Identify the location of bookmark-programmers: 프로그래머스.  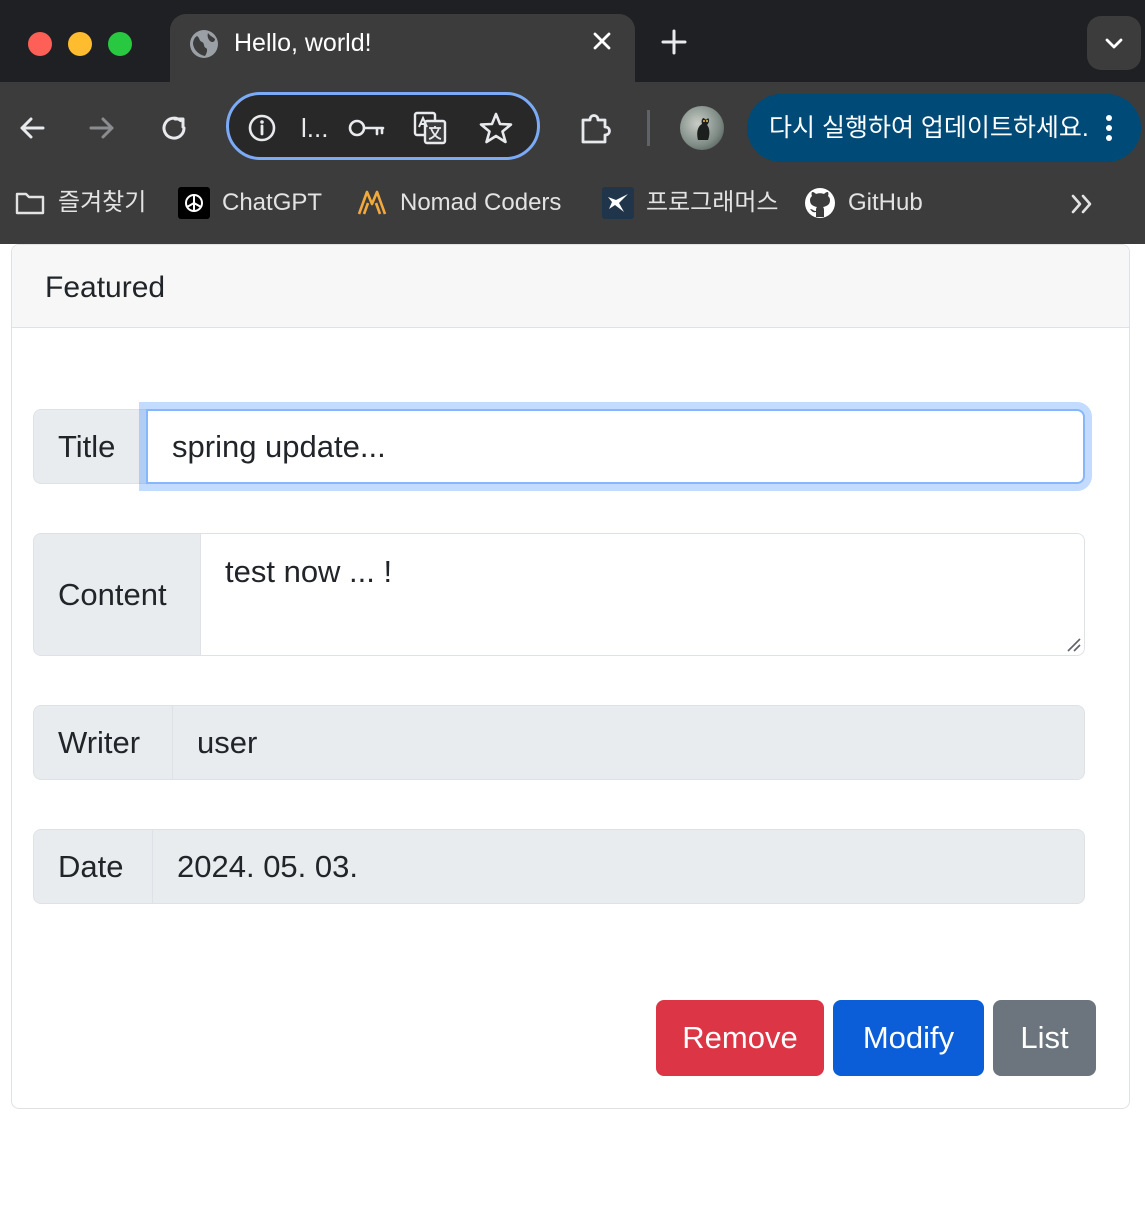
(690, 203).